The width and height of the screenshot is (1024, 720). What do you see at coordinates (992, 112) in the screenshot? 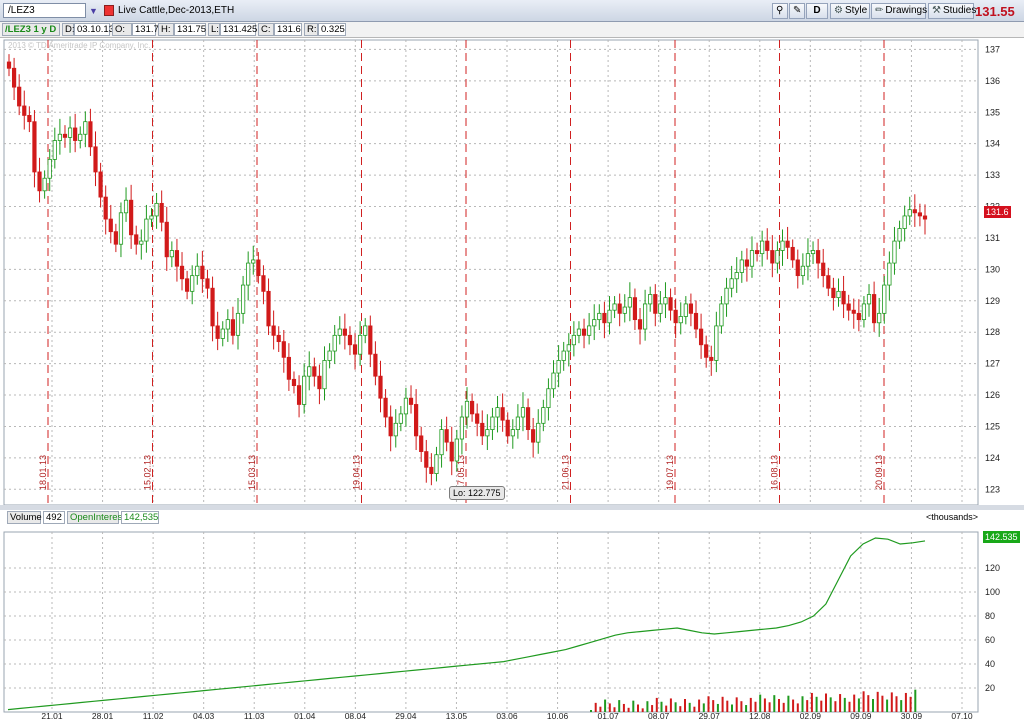
I see `price-tick-label: 135` at bounding box center [992, 112].